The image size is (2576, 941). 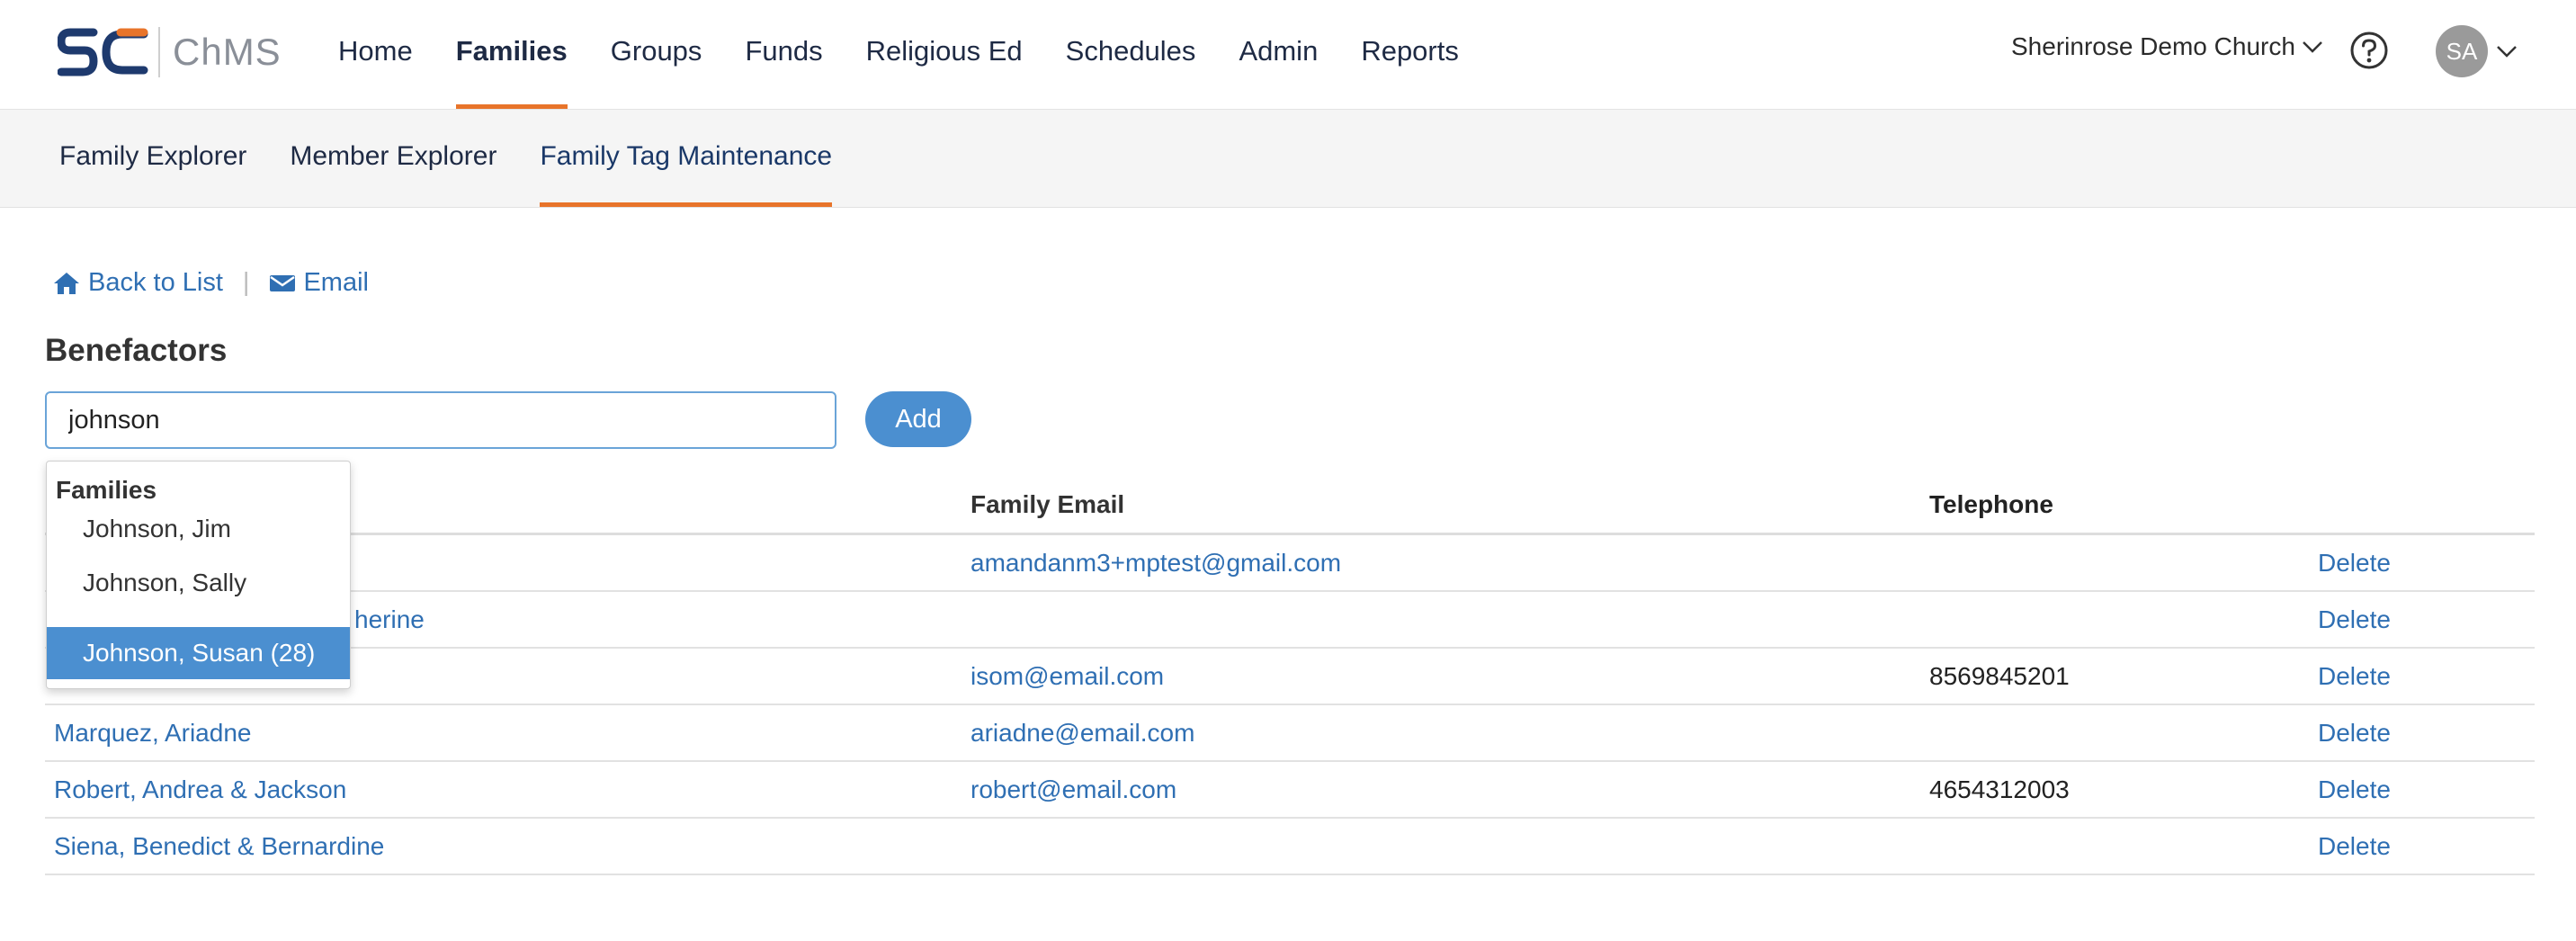 I want to click on action-links: Back to List | Email, so click(x=210, y=283).